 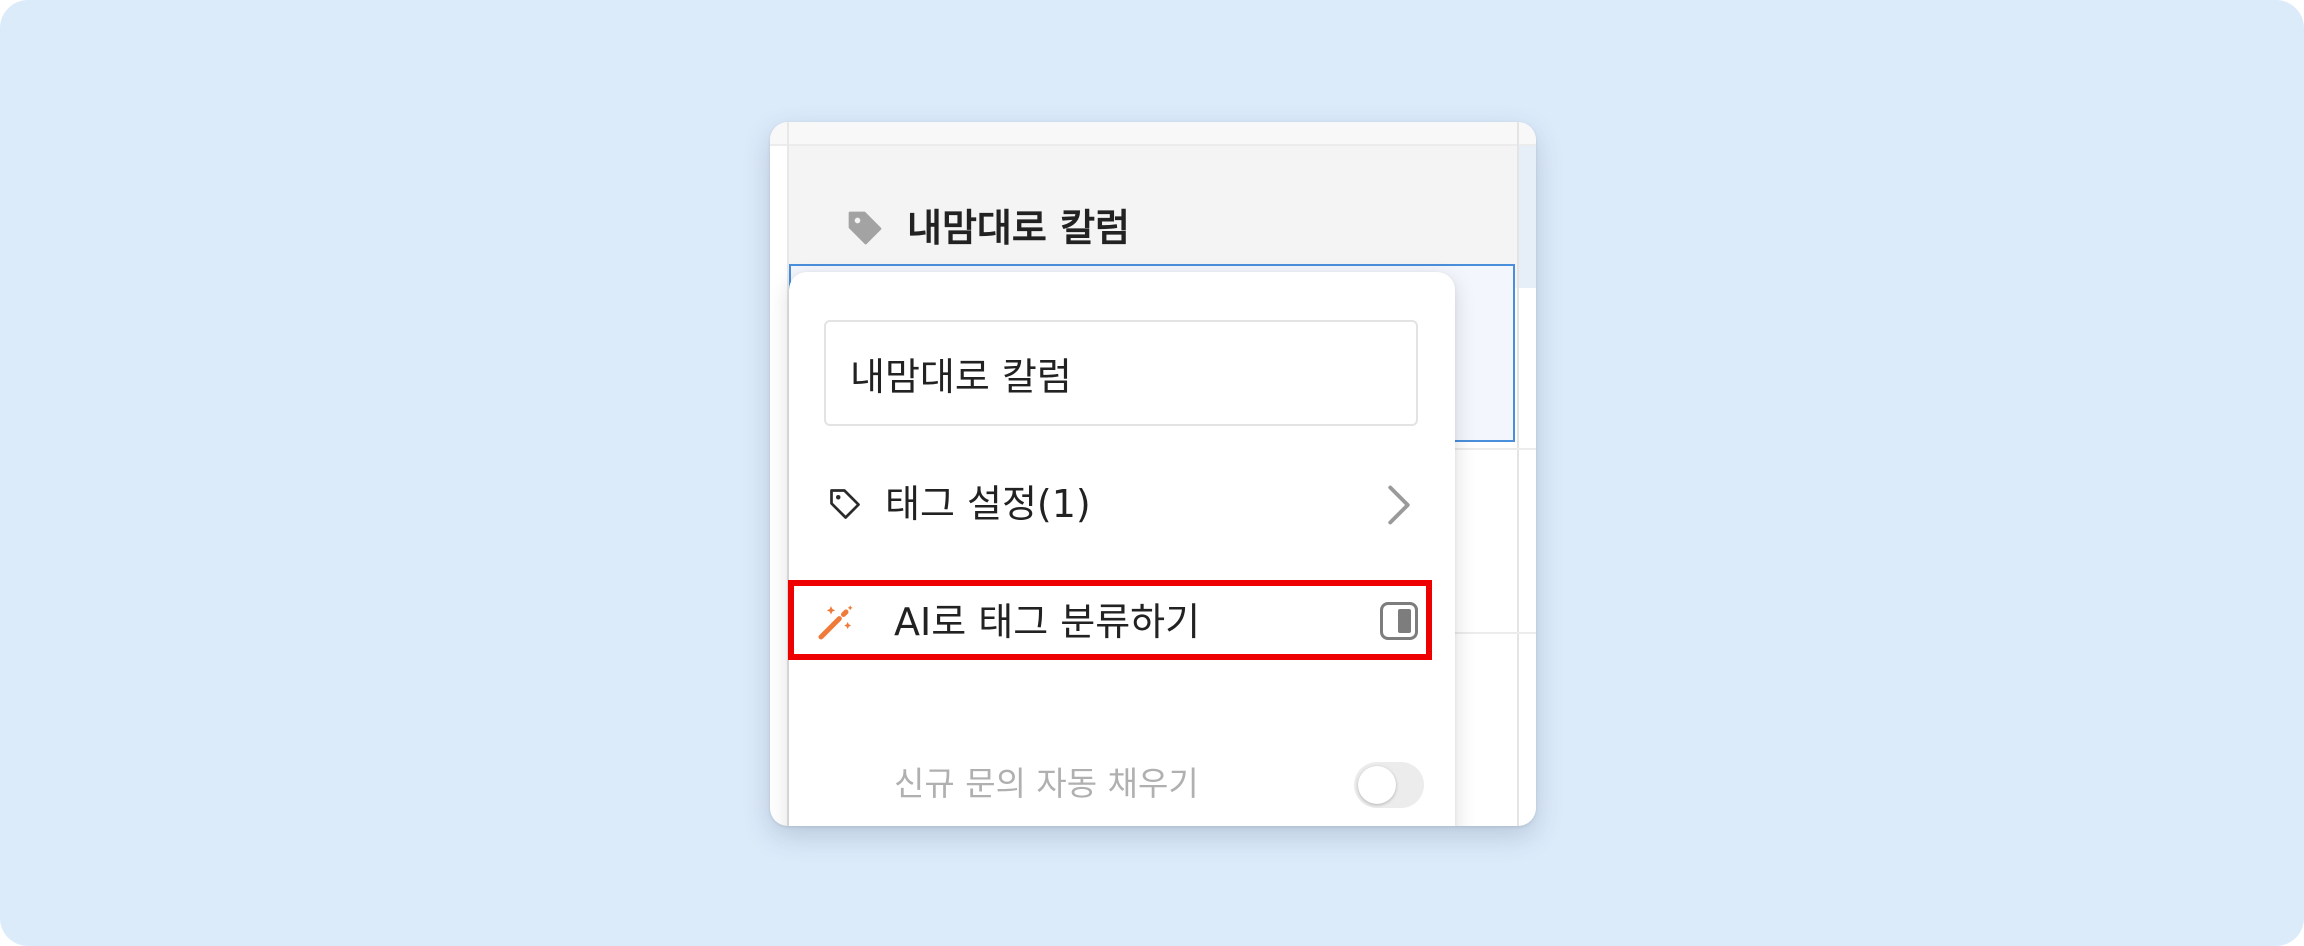 I want to click on ai-classify-item: AI로 태그 분류하기, so click(x=1116, y=626).